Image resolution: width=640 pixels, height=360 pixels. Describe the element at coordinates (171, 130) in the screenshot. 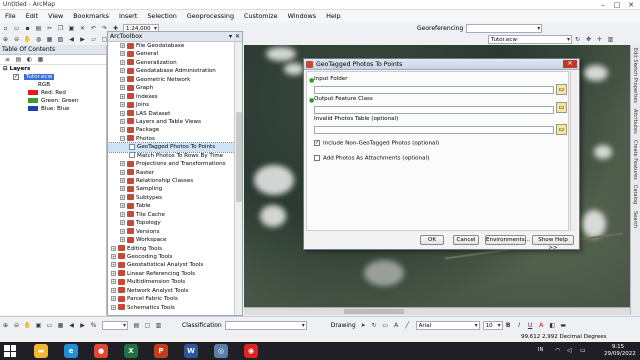

I see `toolbox-item: + Package` at that location.